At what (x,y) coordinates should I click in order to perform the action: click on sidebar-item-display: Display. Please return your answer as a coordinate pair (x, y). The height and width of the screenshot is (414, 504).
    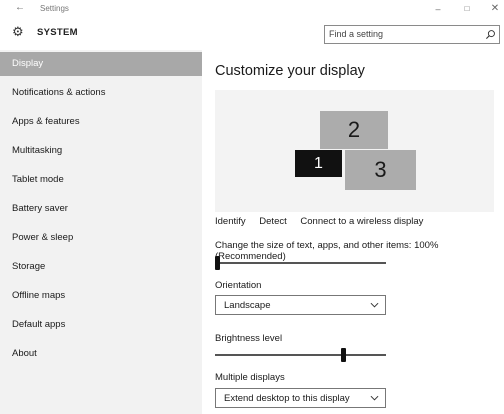
    Looking at the image, I should click on (101, 64).